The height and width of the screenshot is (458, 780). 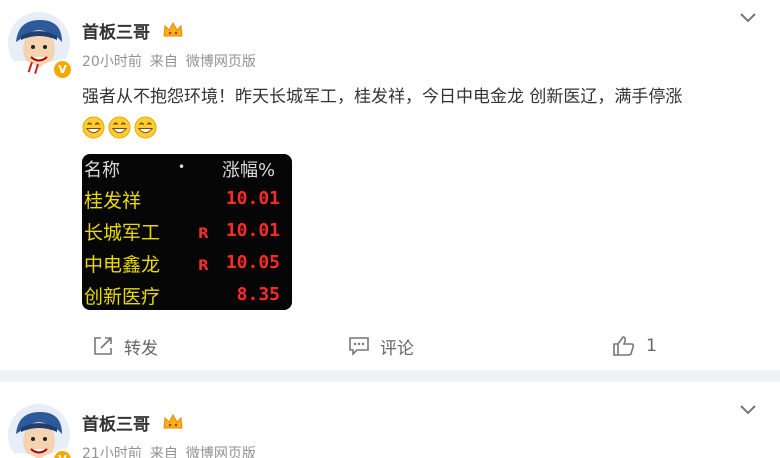 I want to click on post-meta: 20小时前 来自 微博网页版, so click(x=173, y=61).